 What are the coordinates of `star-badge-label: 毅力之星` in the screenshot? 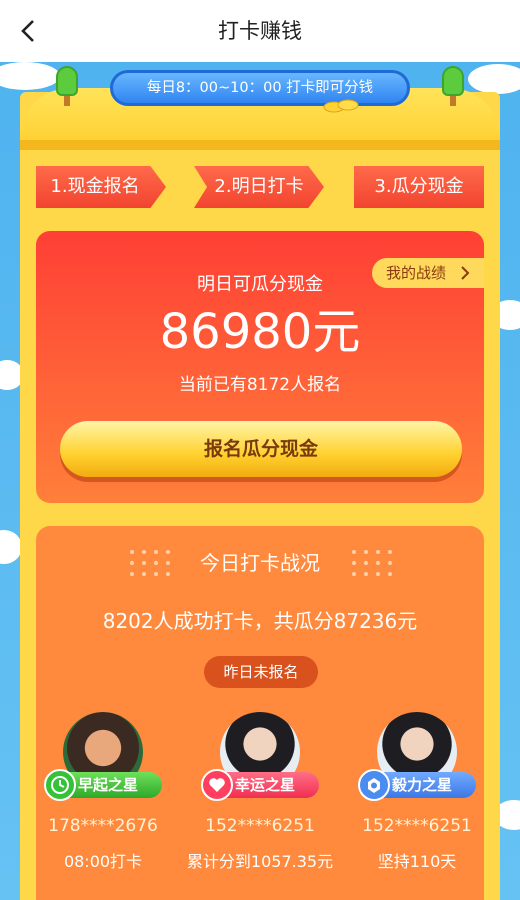 It's located at (422, 785).